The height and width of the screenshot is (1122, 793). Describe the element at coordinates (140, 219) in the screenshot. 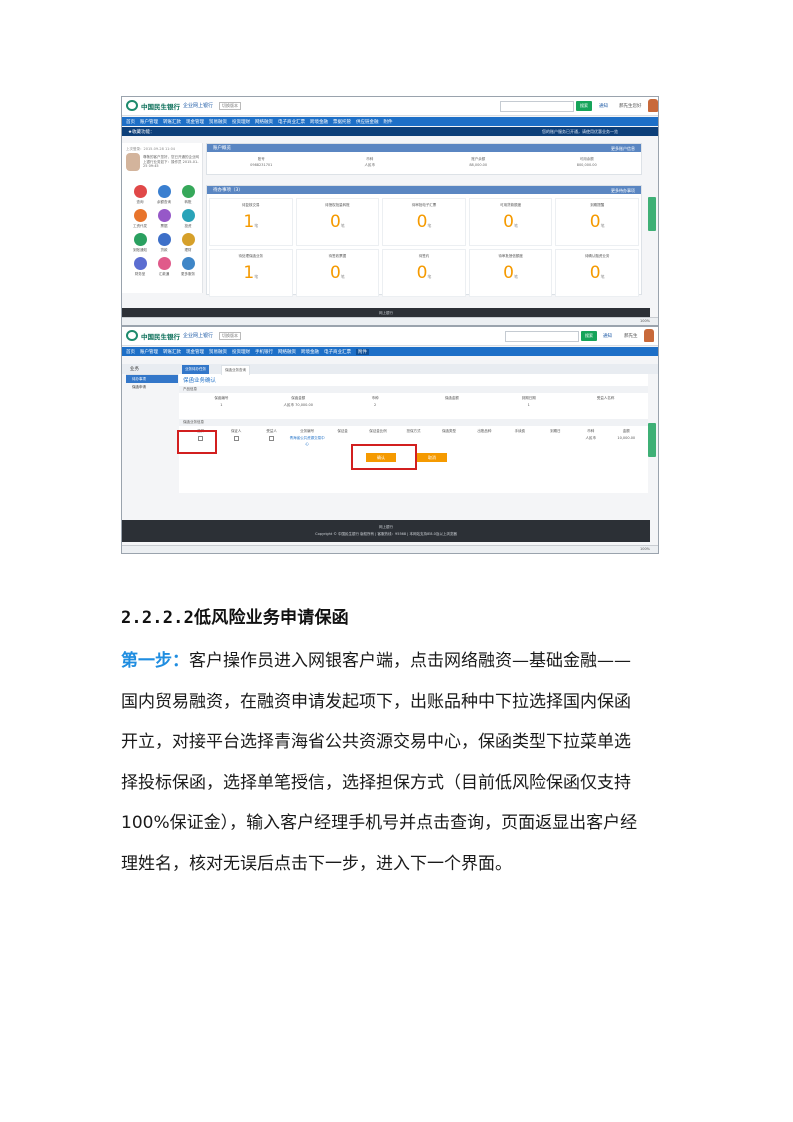

I see `quick-icon-item: 工资代发` at that location.